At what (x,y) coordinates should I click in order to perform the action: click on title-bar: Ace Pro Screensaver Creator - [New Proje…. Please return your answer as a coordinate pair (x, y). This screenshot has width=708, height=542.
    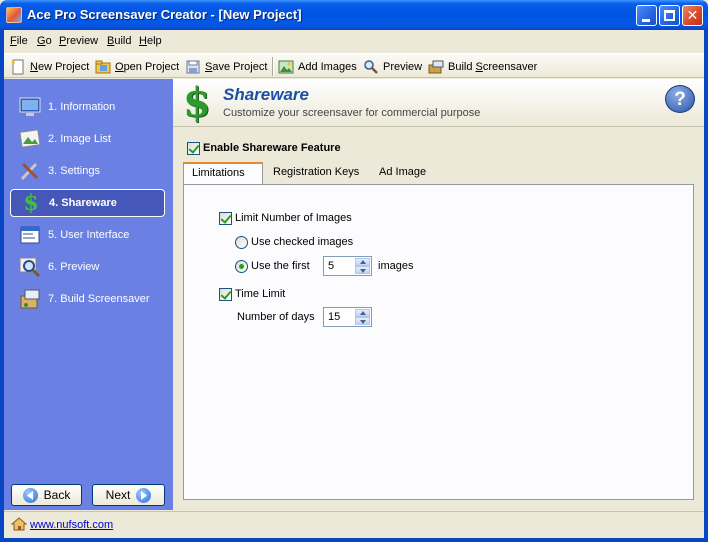
    Looking at the image, I should click on (354, 15).